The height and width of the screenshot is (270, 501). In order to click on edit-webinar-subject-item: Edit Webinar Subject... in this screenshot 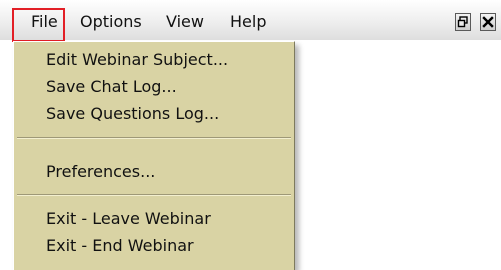, I will do `click(137, 60)`.